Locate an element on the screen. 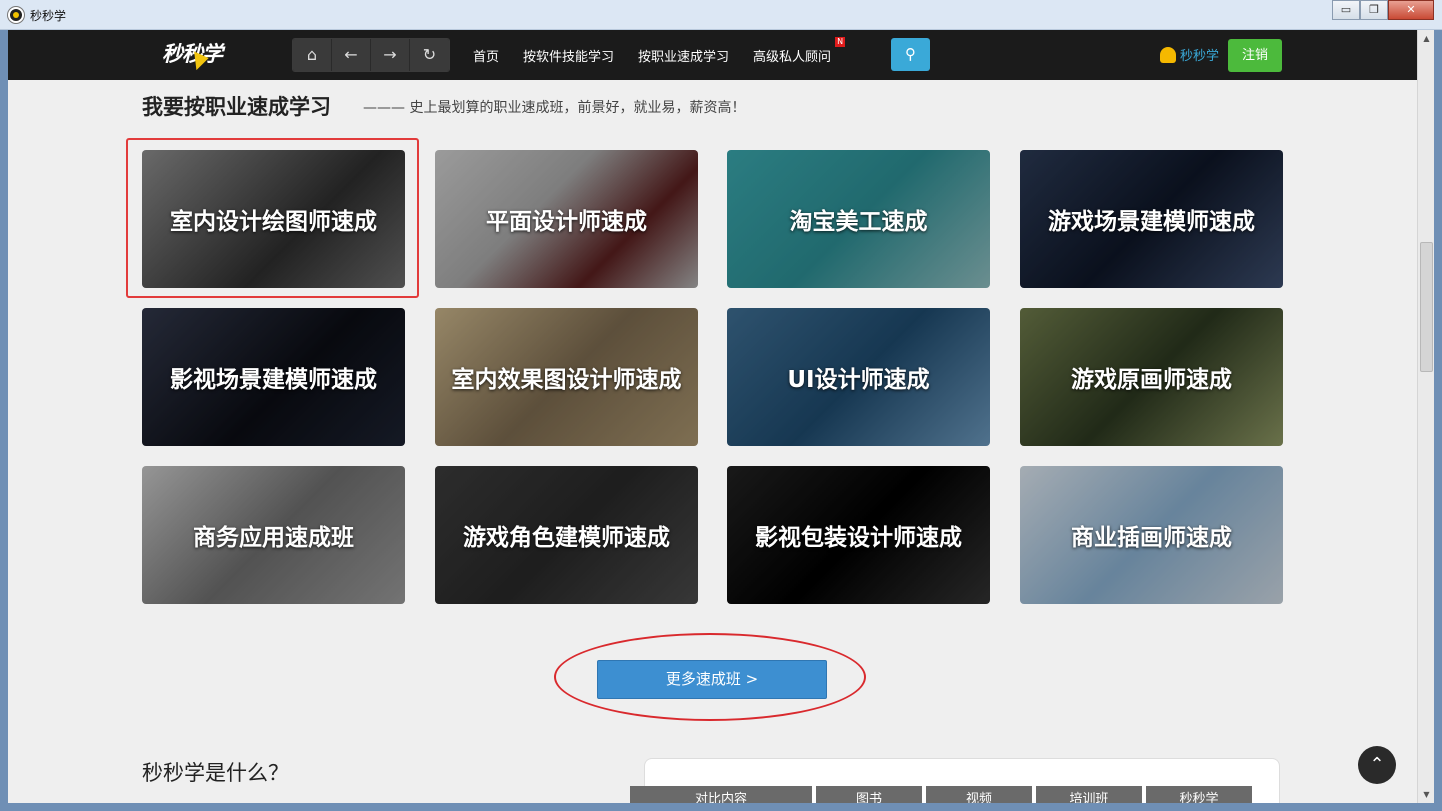  course-card-taobao-art: 淘宝美工速成 is located at coordinates (858, 219).